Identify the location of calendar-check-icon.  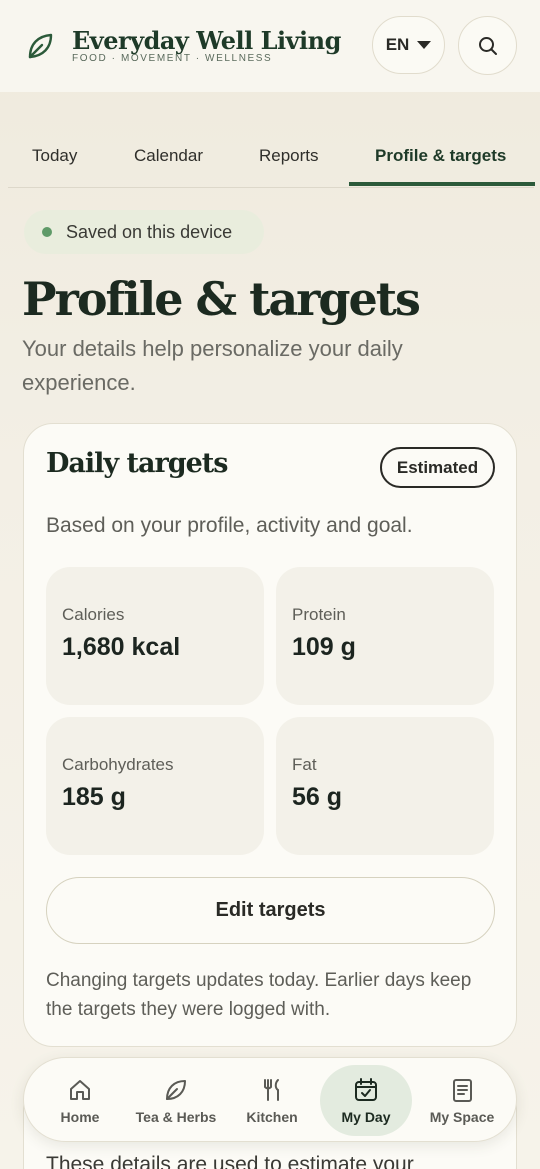
(366, 1089).